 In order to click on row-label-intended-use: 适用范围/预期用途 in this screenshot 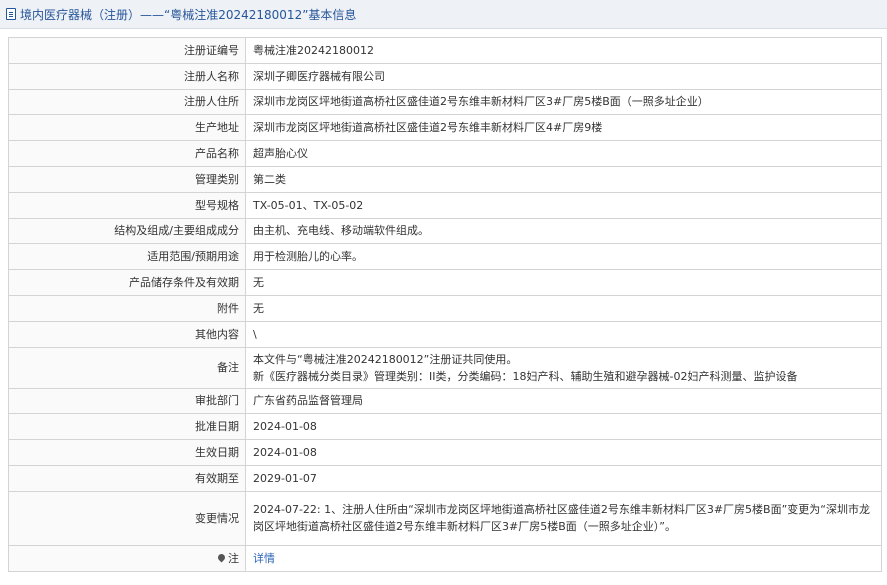, I will do `click(127, 257)`.